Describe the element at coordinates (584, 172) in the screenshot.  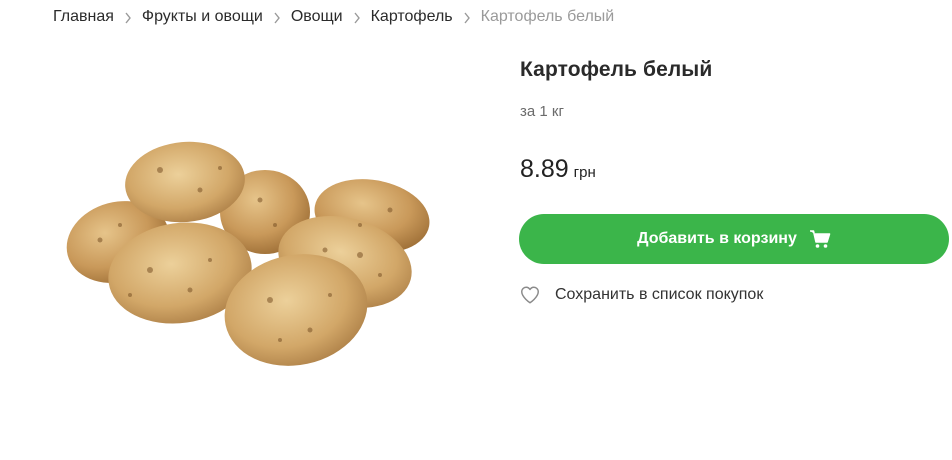
I see `price-currency: грн` at that location.